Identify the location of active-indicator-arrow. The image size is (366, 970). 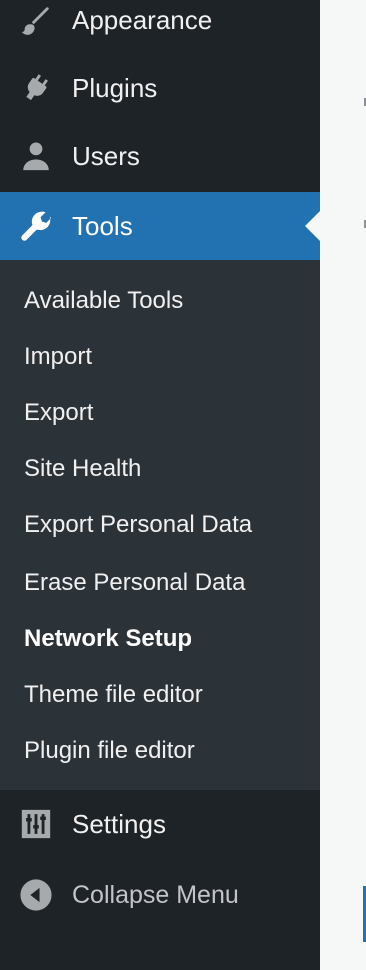
(313, 226).